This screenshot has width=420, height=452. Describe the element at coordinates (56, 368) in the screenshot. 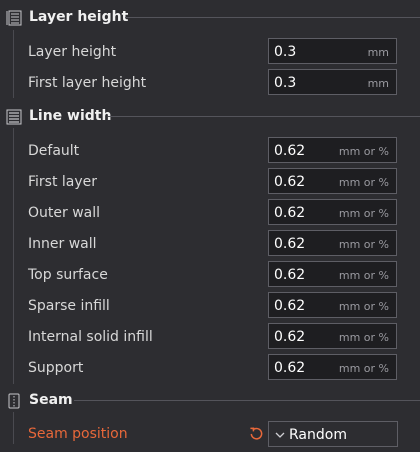

I see `setting-label: Support` at that location.